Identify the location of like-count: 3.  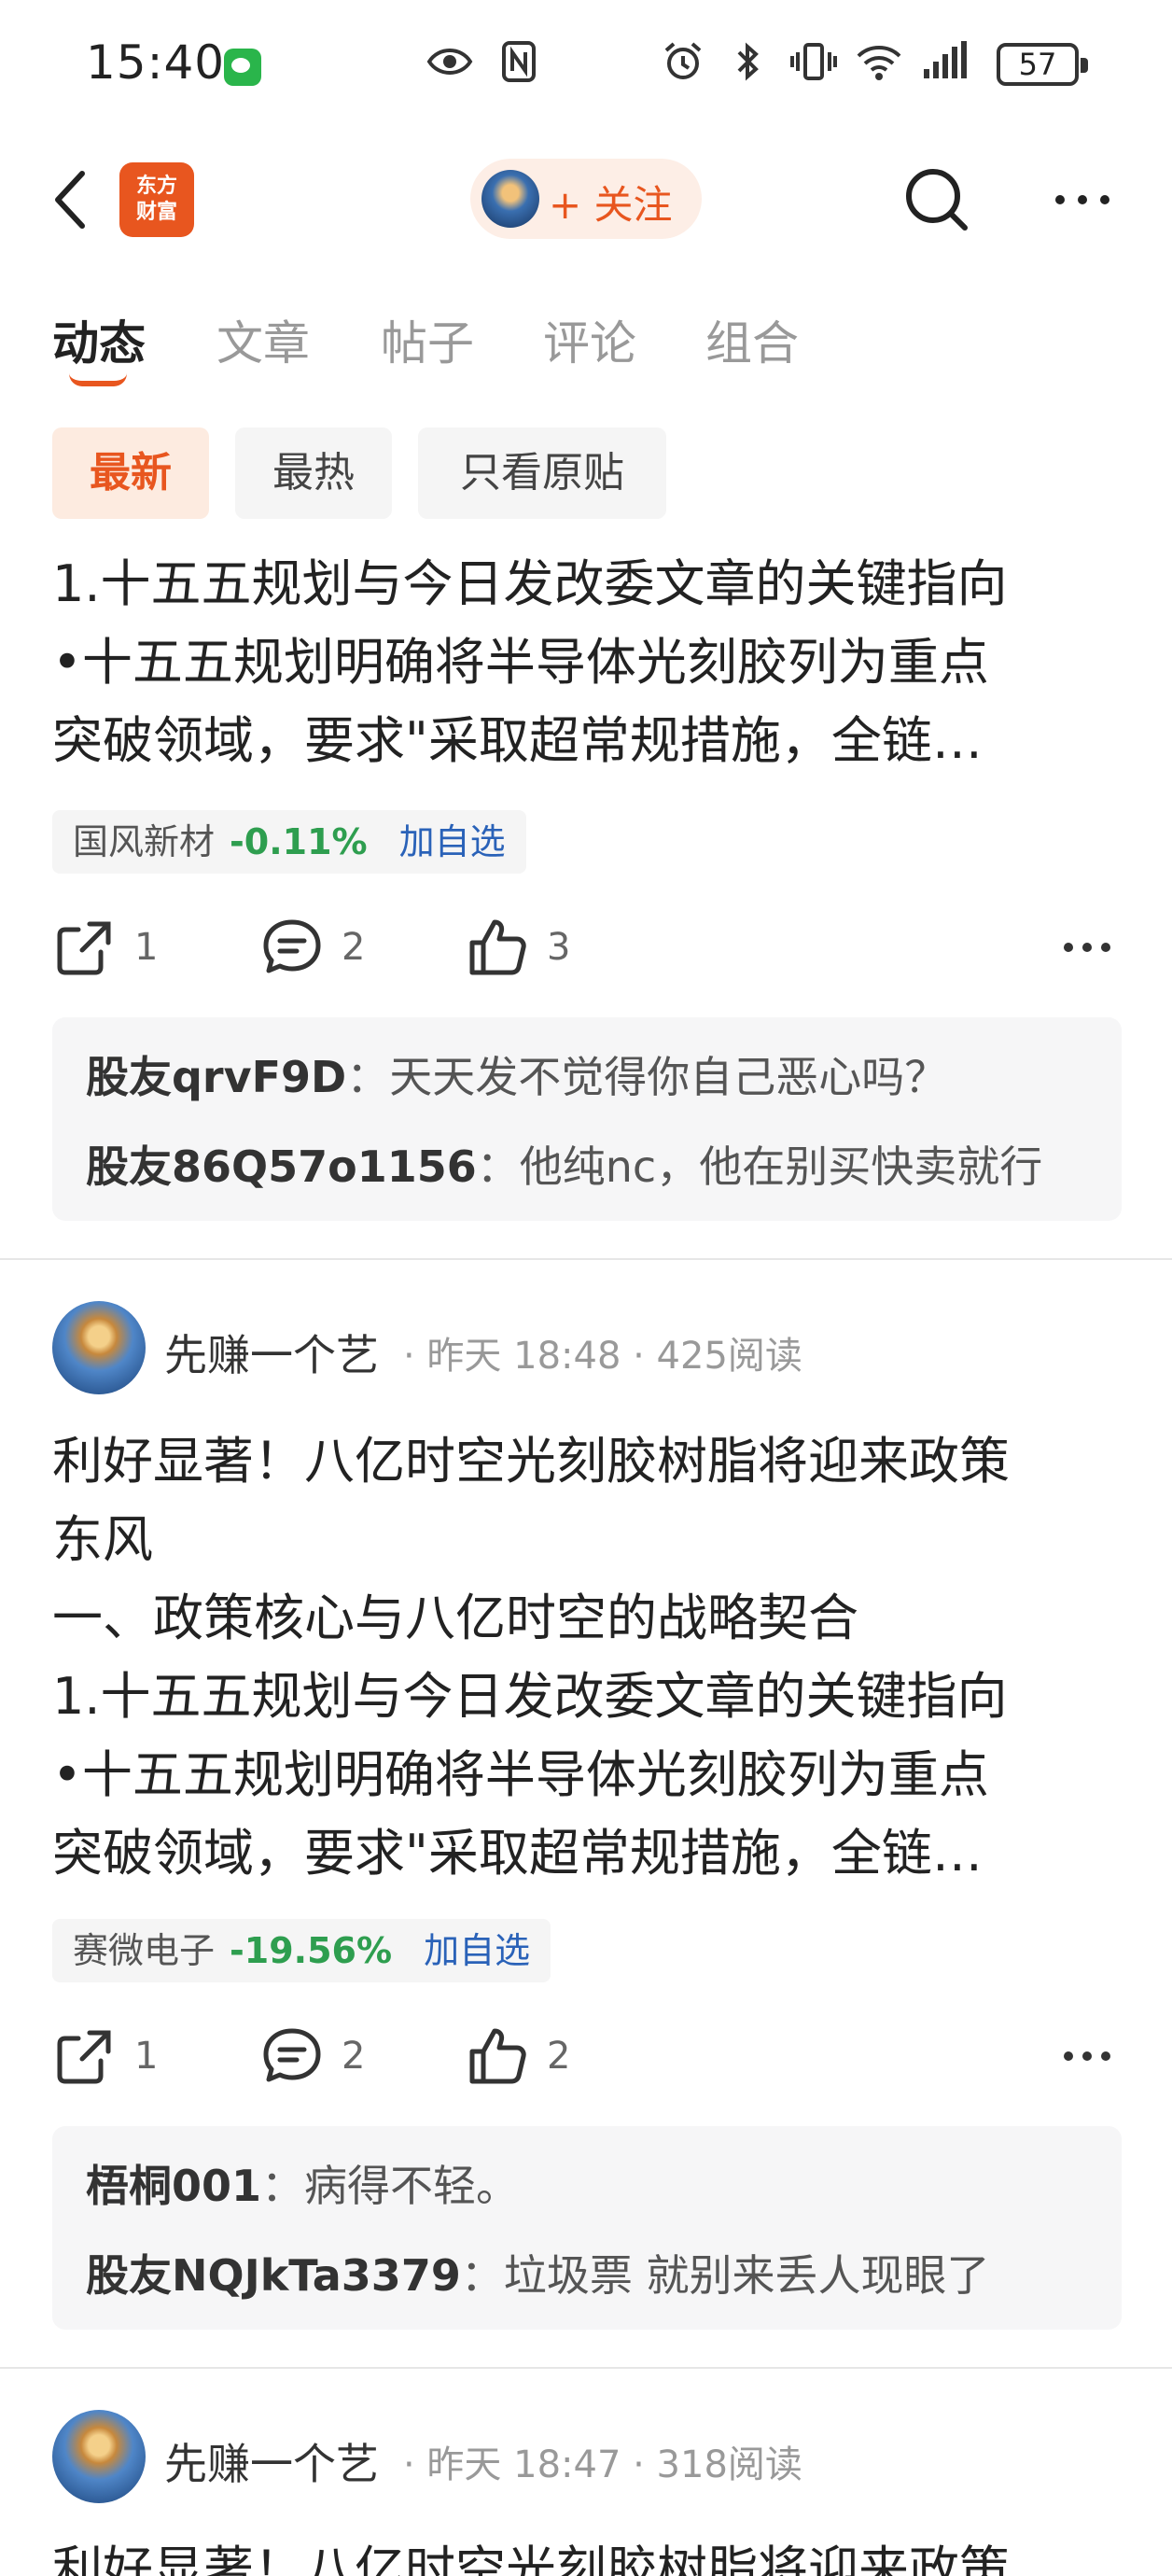
(559, 947).